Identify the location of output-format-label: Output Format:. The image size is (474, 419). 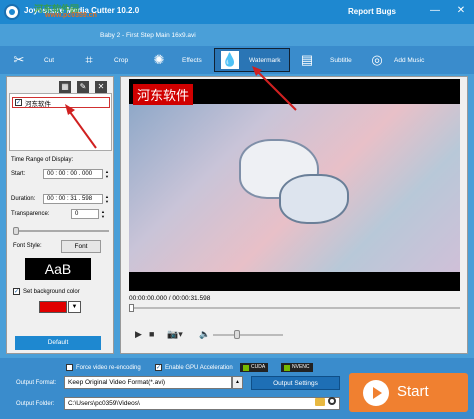
(36, 383).